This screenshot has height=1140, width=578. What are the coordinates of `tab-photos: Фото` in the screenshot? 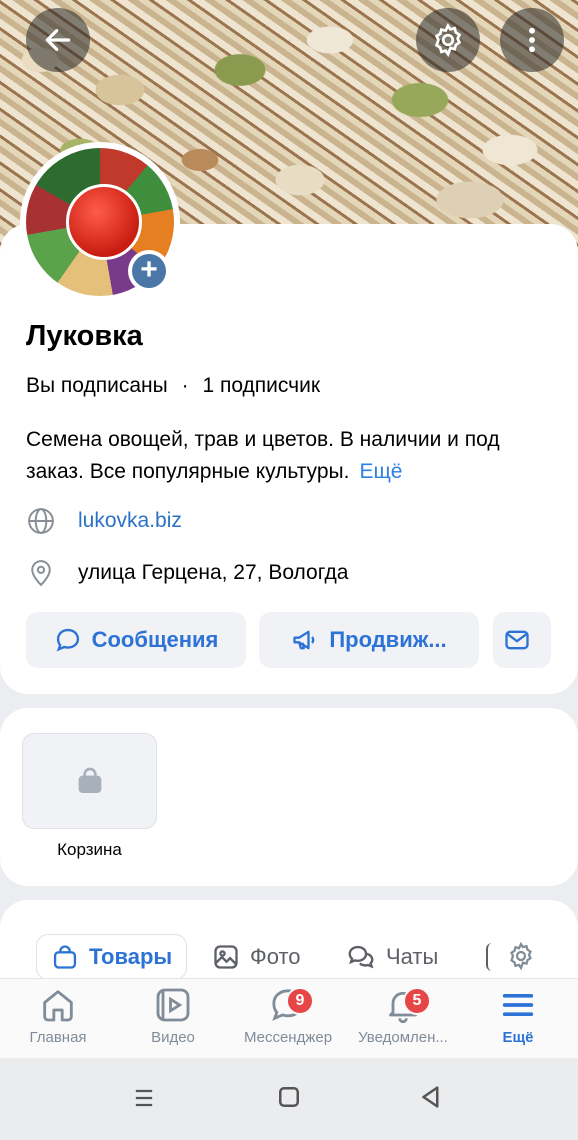 It's located at (256, 957).